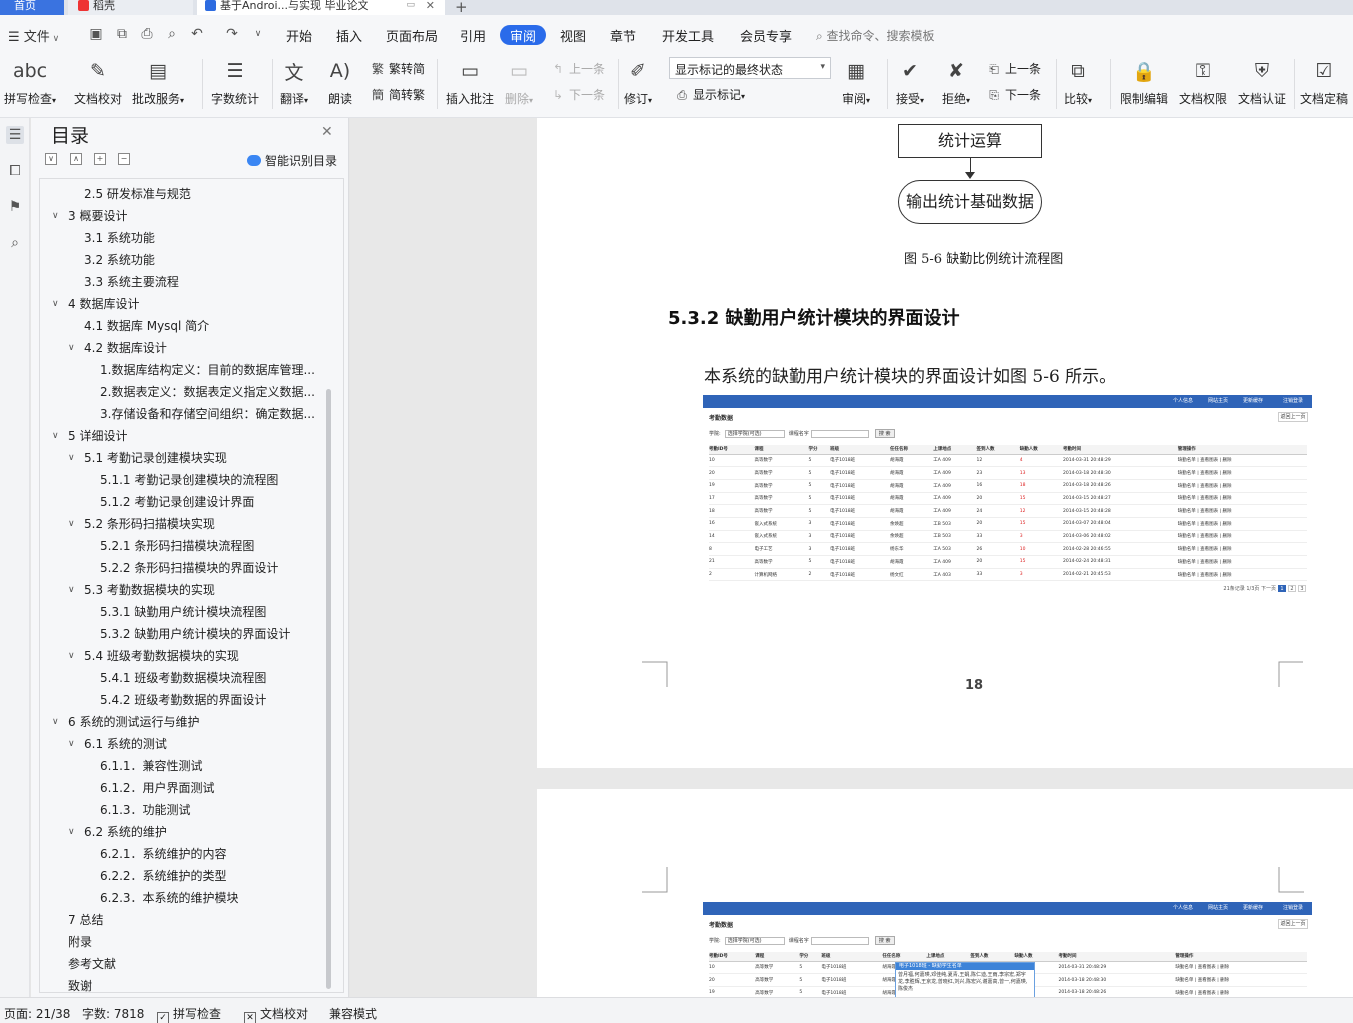  What do you see at coordinates (158, 82) in the screenshot?
I see `batch-service-button: ▤ 批改服务▾` at bounding box center [158, 82].